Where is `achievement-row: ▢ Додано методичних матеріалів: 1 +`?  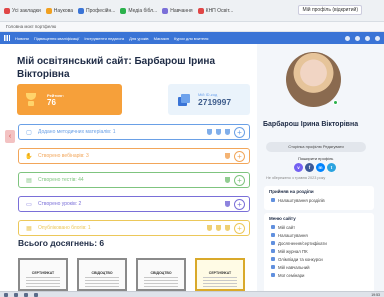
achievement-row: ▢ Додано методичних матеріалів: 1 + is located at coordinates (134, 132).